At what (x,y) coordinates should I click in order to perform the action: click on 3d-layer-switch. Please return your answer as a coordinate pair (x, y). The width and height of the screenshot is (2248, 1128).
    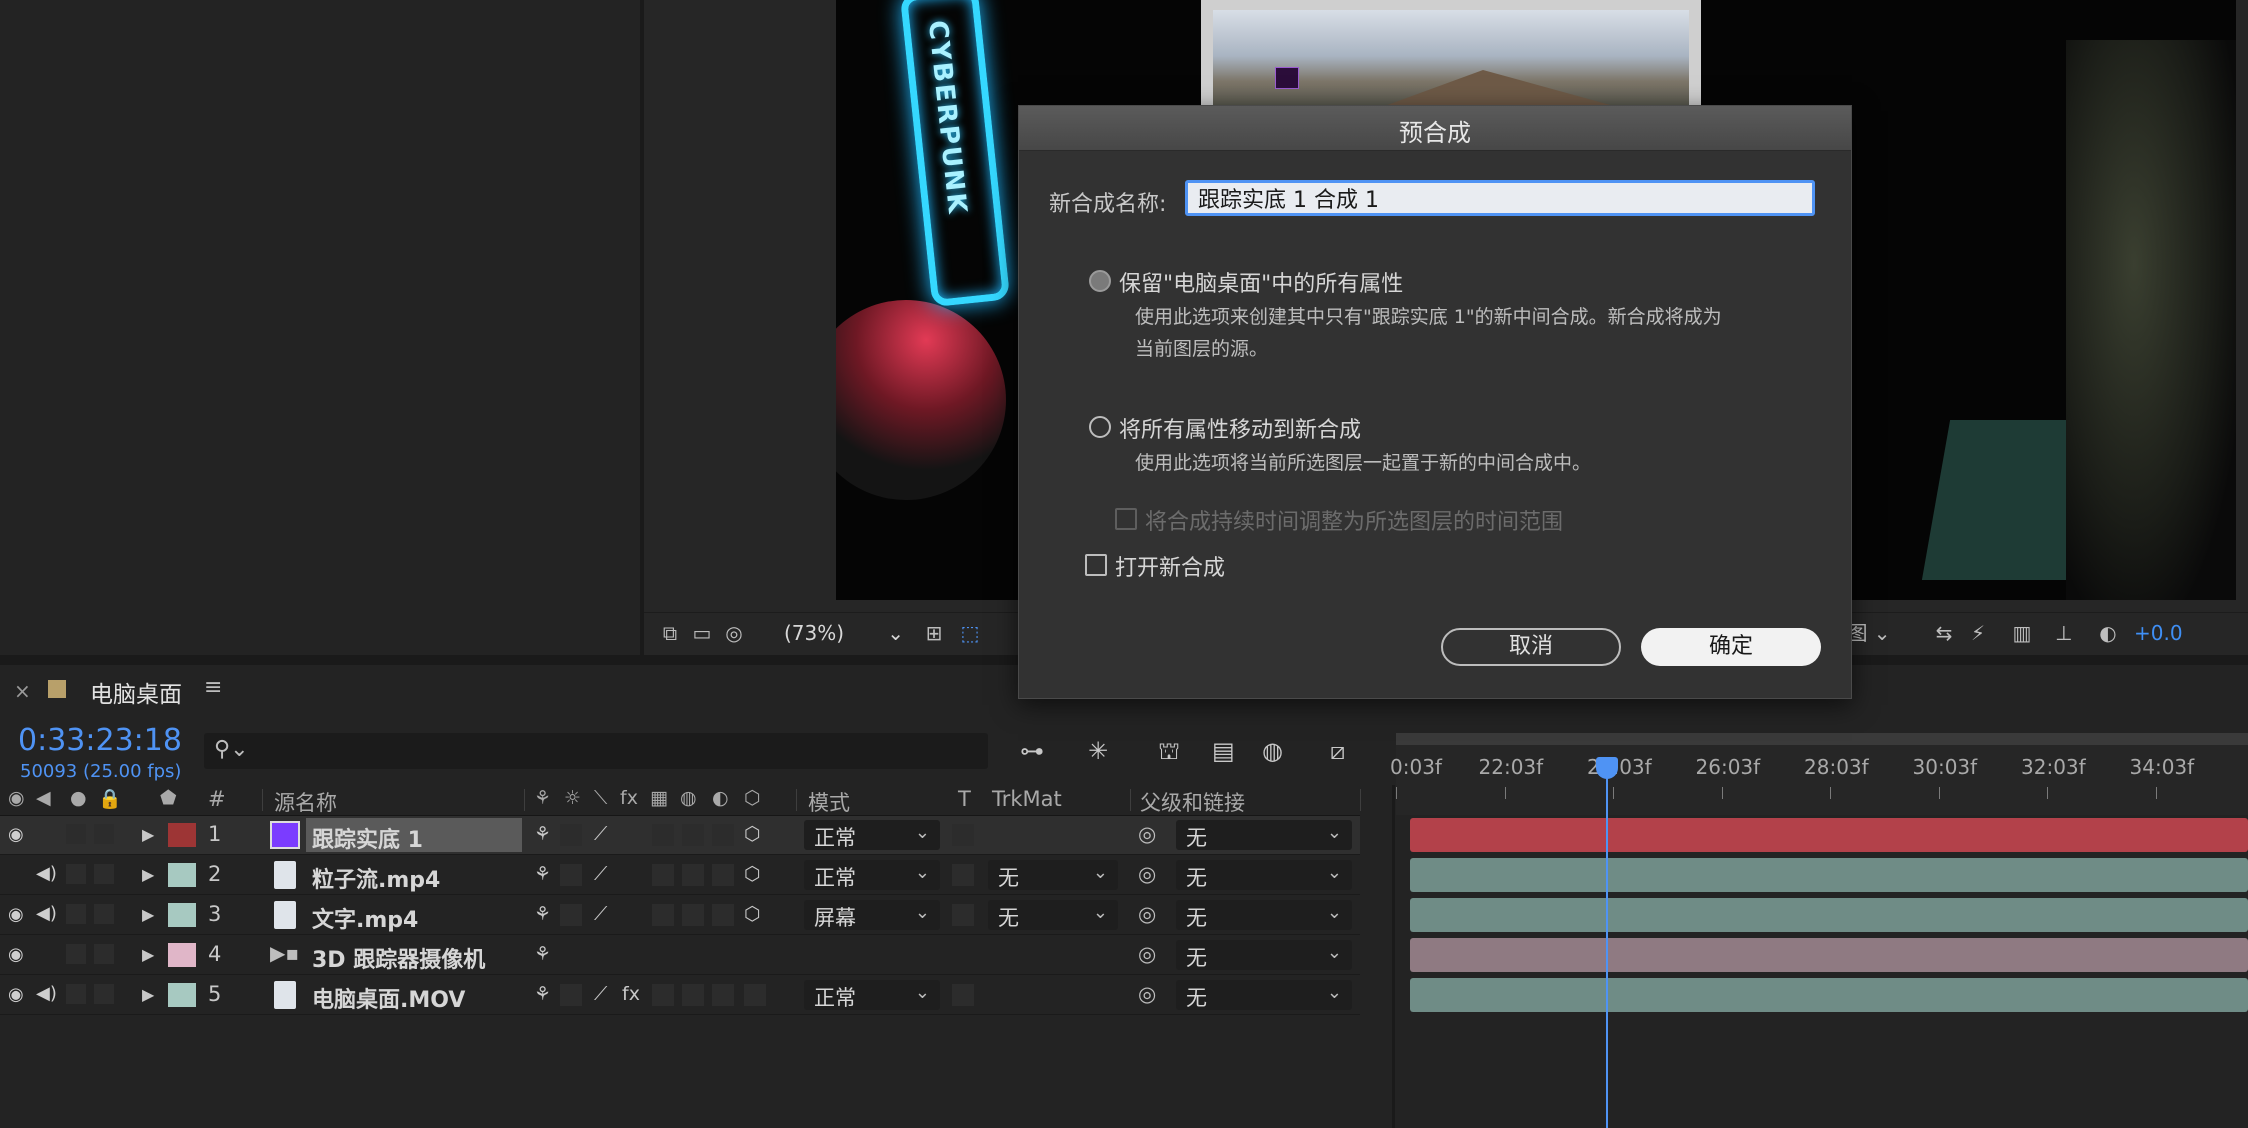
    Looking at the image, I should click on (755, 995).